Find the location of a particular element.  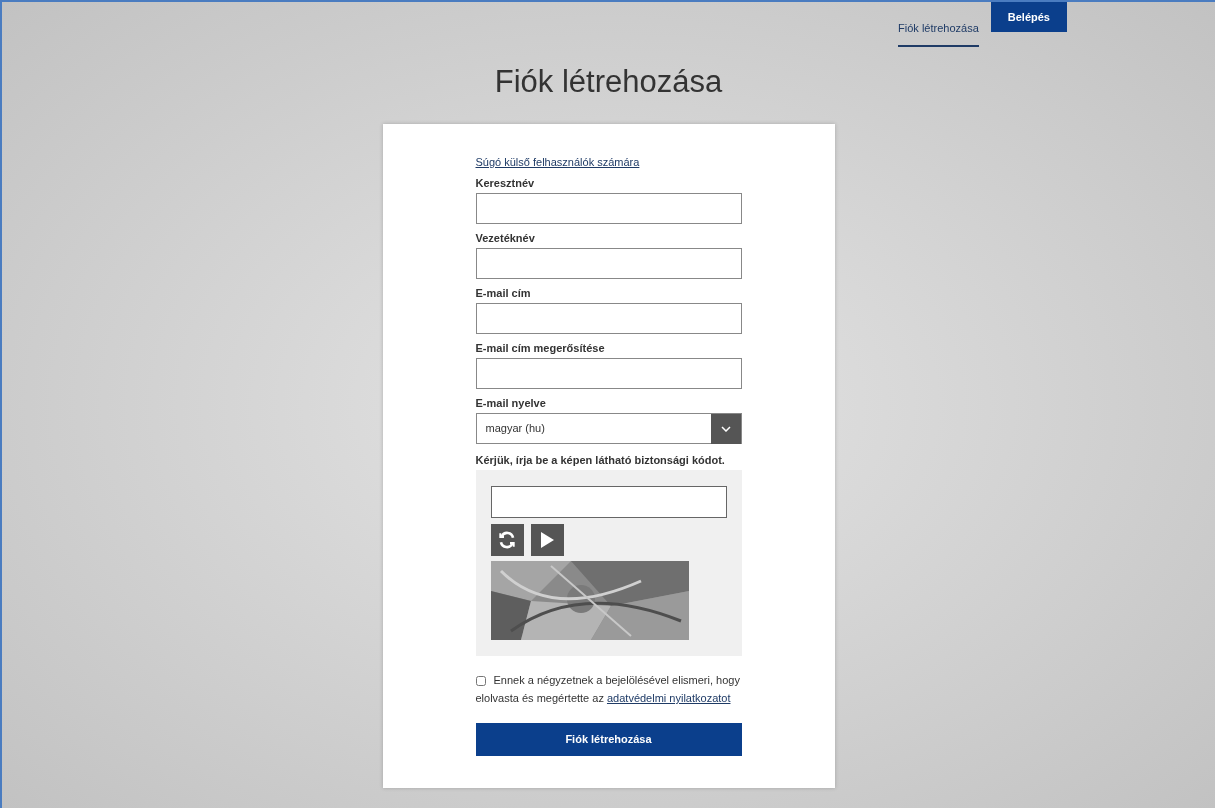

help-link: Súgó külső felhasználók számára is located at coordinates (608, 162).